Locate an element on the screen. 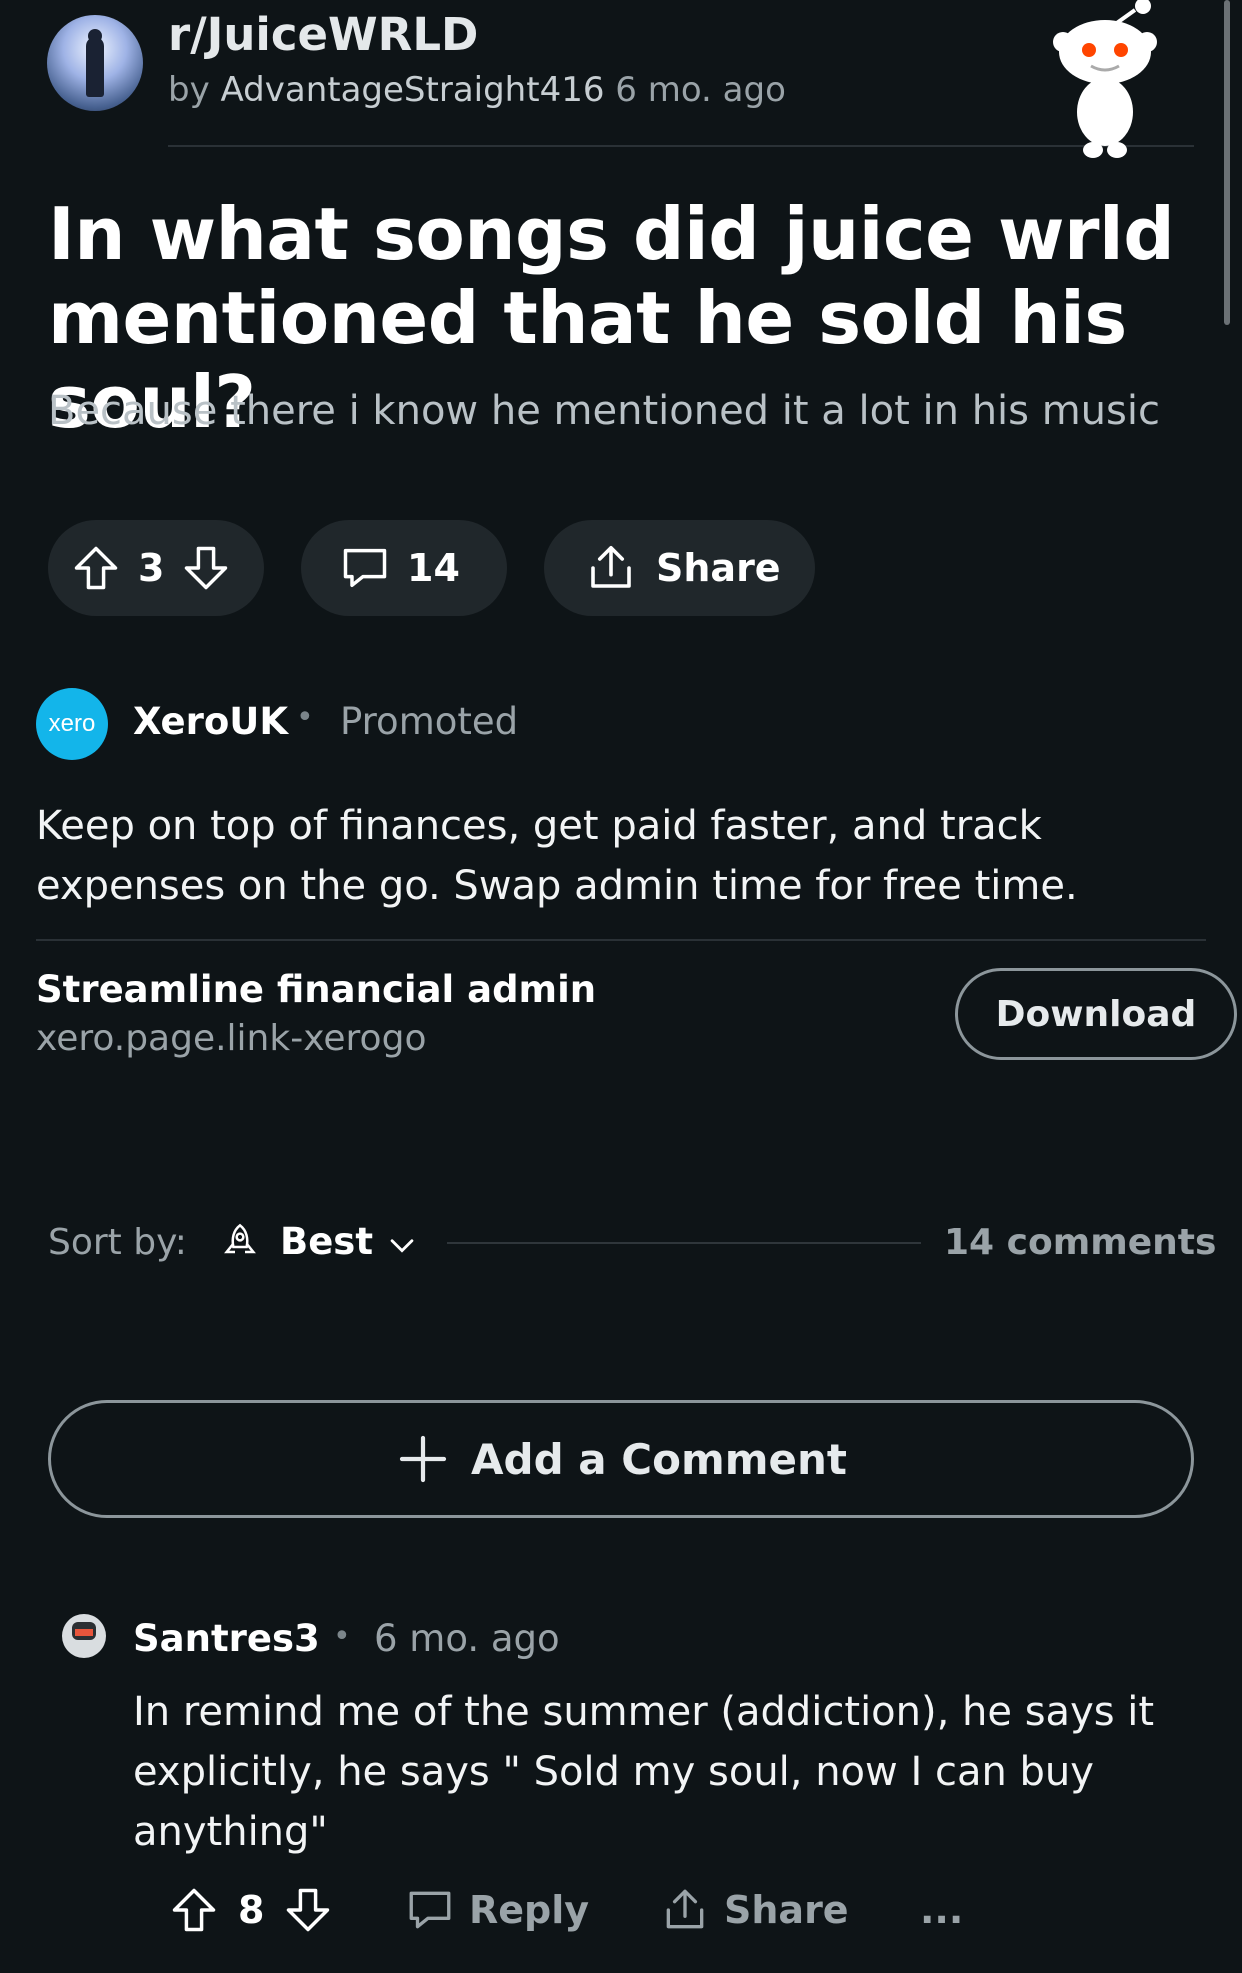 The image size is (1242, 1973). post-byline: by AdvantageStraight416 6 mo. ago is located at coordinates (477, 90).